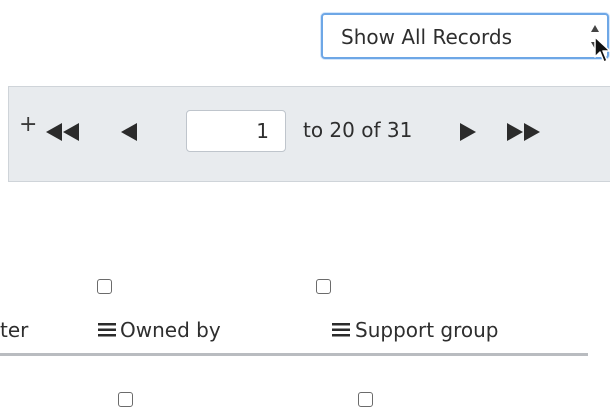  What do you see at coordinates (524, 132) in the screenshot?
I see `last-page-icon` at bounding box center [524, 132].